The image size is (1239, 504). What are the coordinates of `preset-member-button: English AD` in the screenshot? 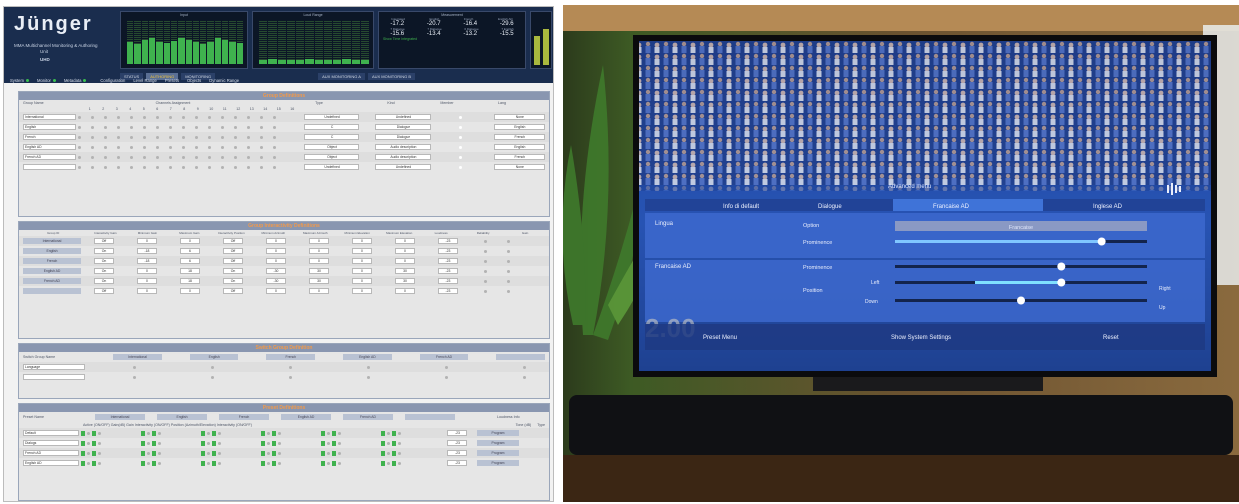 It's located at (306, 417).